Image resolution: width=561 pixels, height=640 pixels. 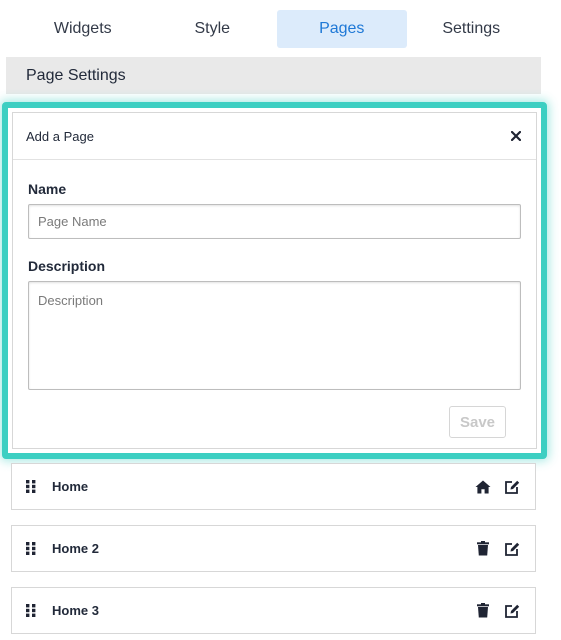 What do you see at coordinates (274, 335) in the screenshot?
I see `description-input` at bounding box center [274, 335].